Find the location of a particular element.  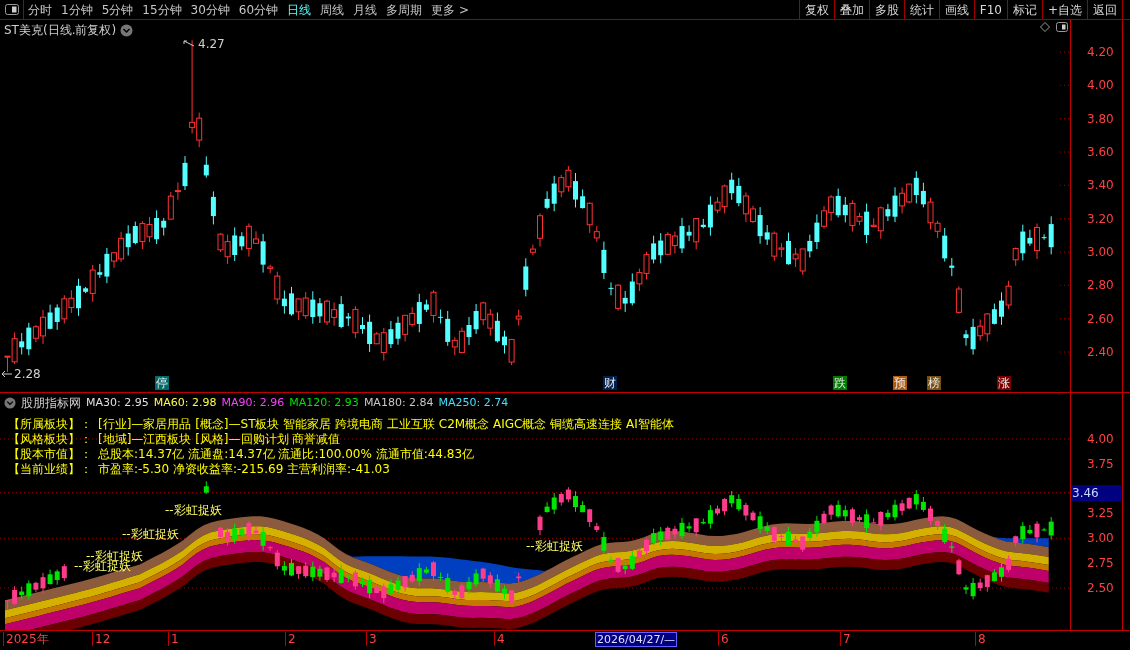

moving-average-value: MA120: 2.93 is located at coordinates (324, 402).